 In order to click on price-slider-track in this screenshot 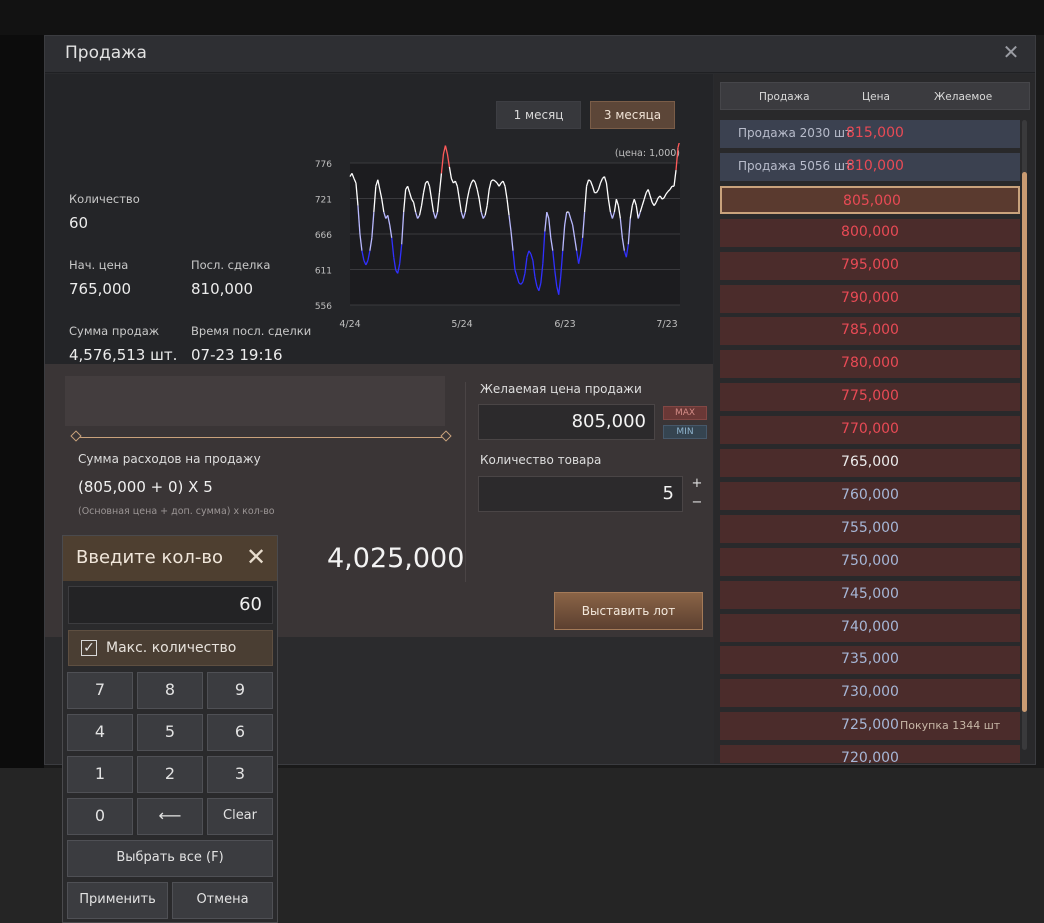, I will do `click(260, 437)`.